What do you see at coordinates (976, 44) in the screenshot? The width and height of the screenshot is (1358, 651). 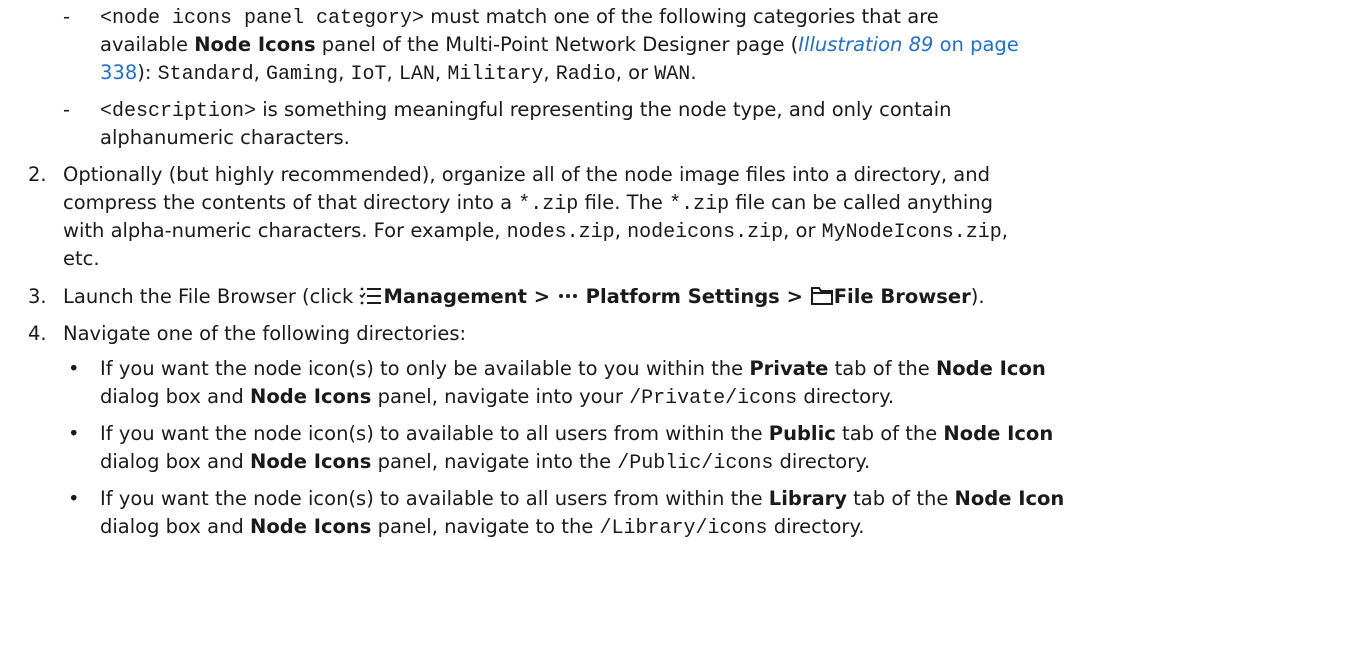 I see `page-link-on: on page` at bounding box center [976, 44].